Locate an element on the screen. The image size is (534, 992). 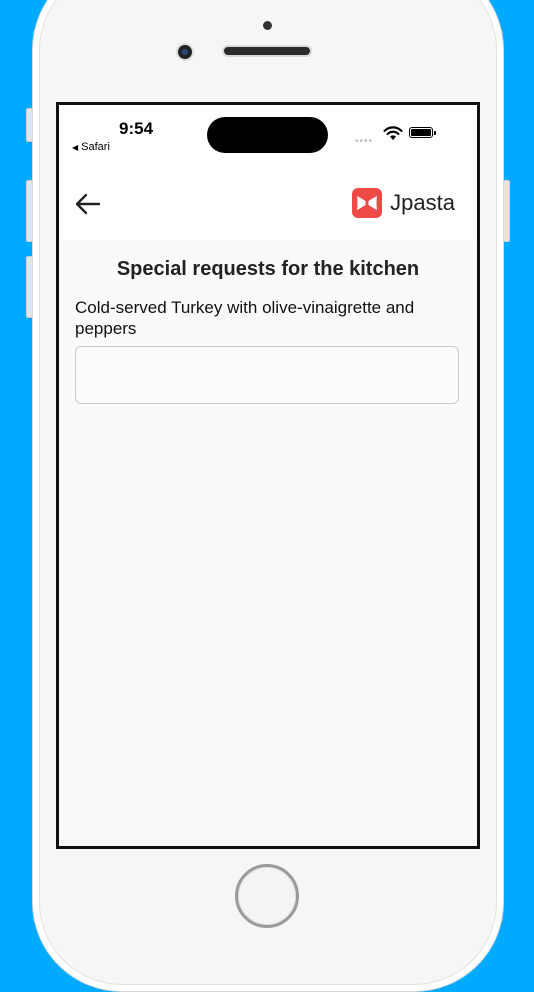
page-title: Special requests for the kitchen is located at coordinates (268, 269).